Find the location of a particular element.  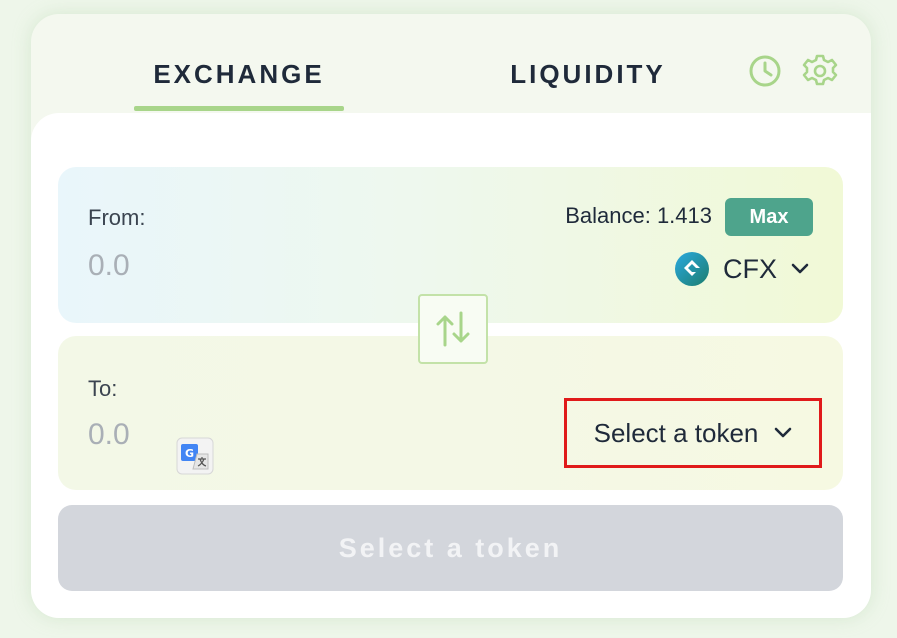

from-token-name: CFX is located at coordinates (750, 268).